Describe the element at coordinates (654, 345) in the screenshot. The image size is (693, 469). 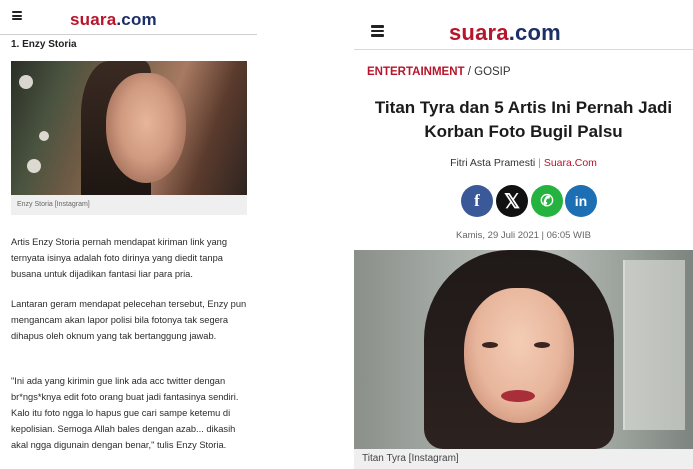
I see `background-shelf` at that location.